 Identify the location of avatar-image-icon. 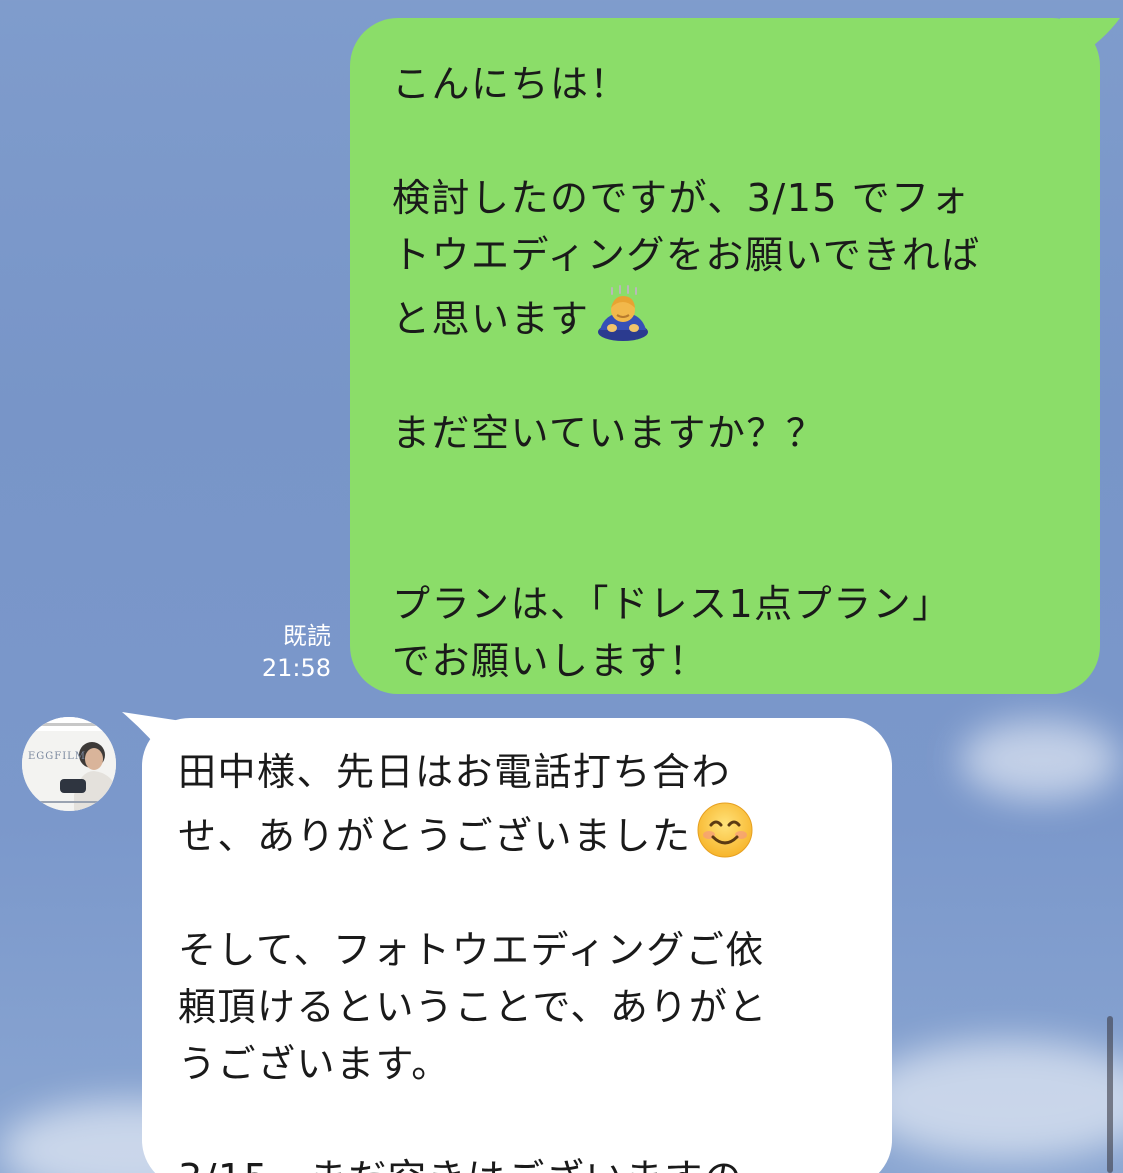
(69, 764).